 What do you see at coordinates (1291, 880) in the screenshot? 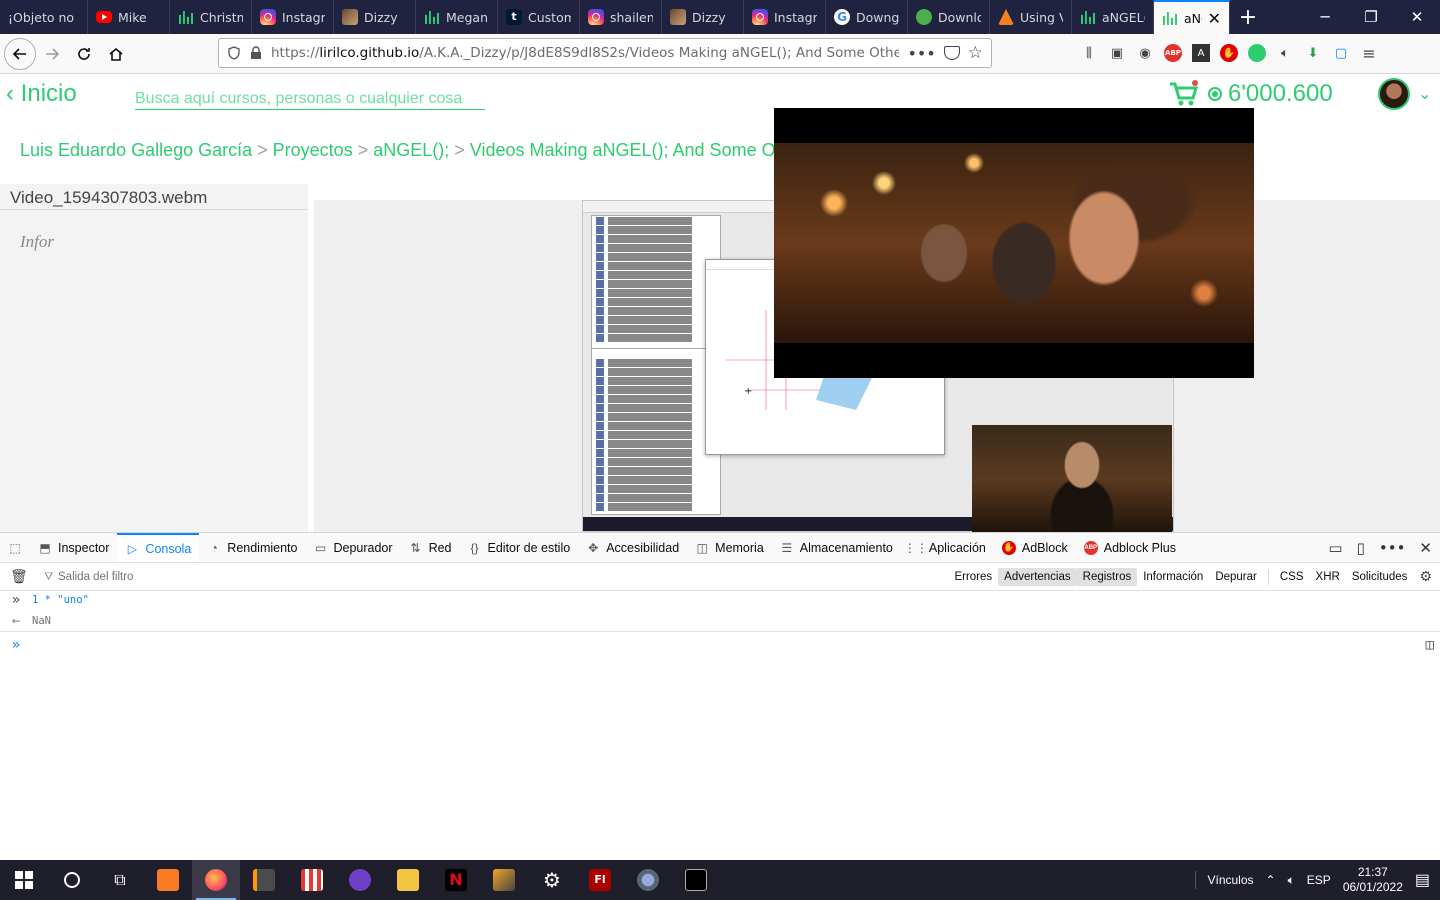
I see `volume-icon: 🔈︎` at bounding box center [1291, 880].